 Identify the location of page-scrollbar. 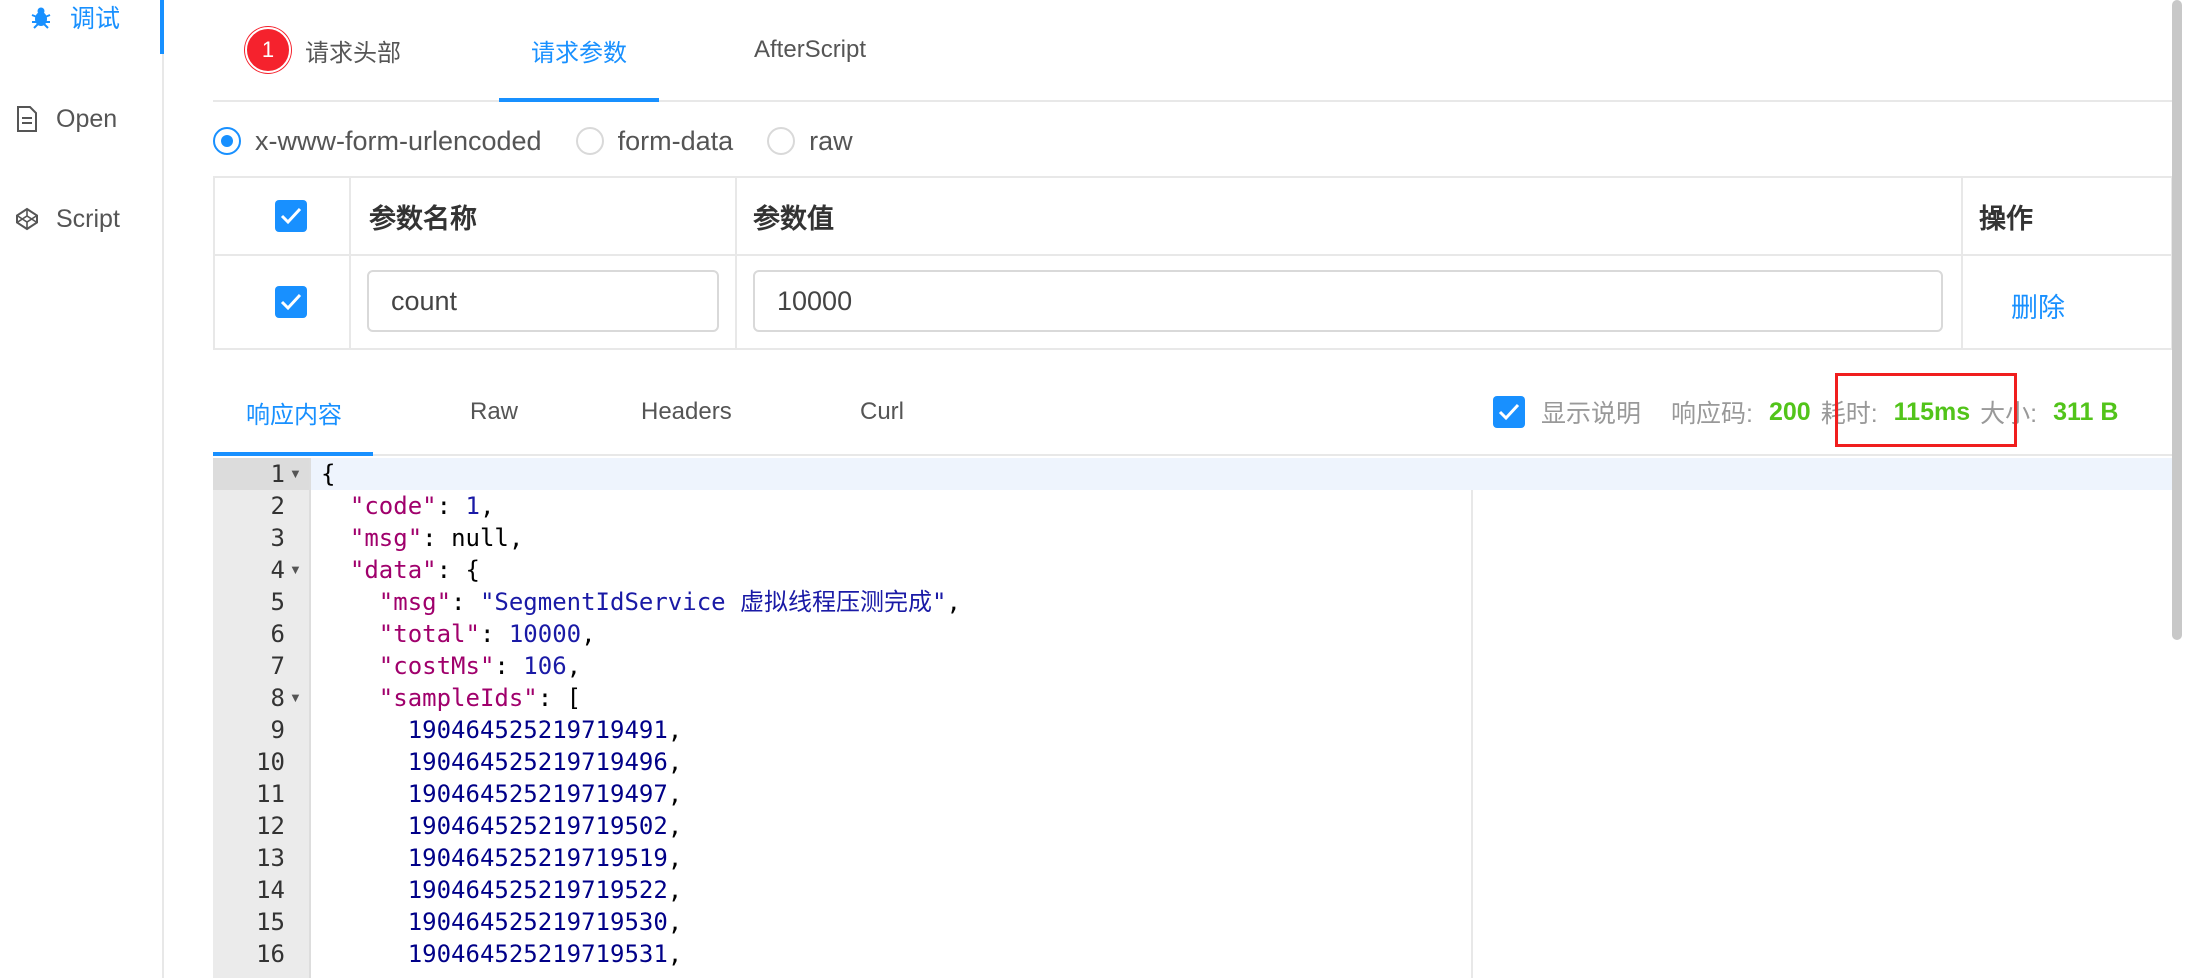
(2177, 320).